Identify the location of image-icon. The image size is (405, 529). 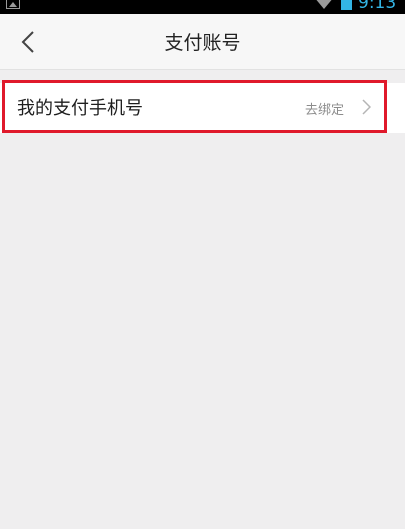
(13, 4).